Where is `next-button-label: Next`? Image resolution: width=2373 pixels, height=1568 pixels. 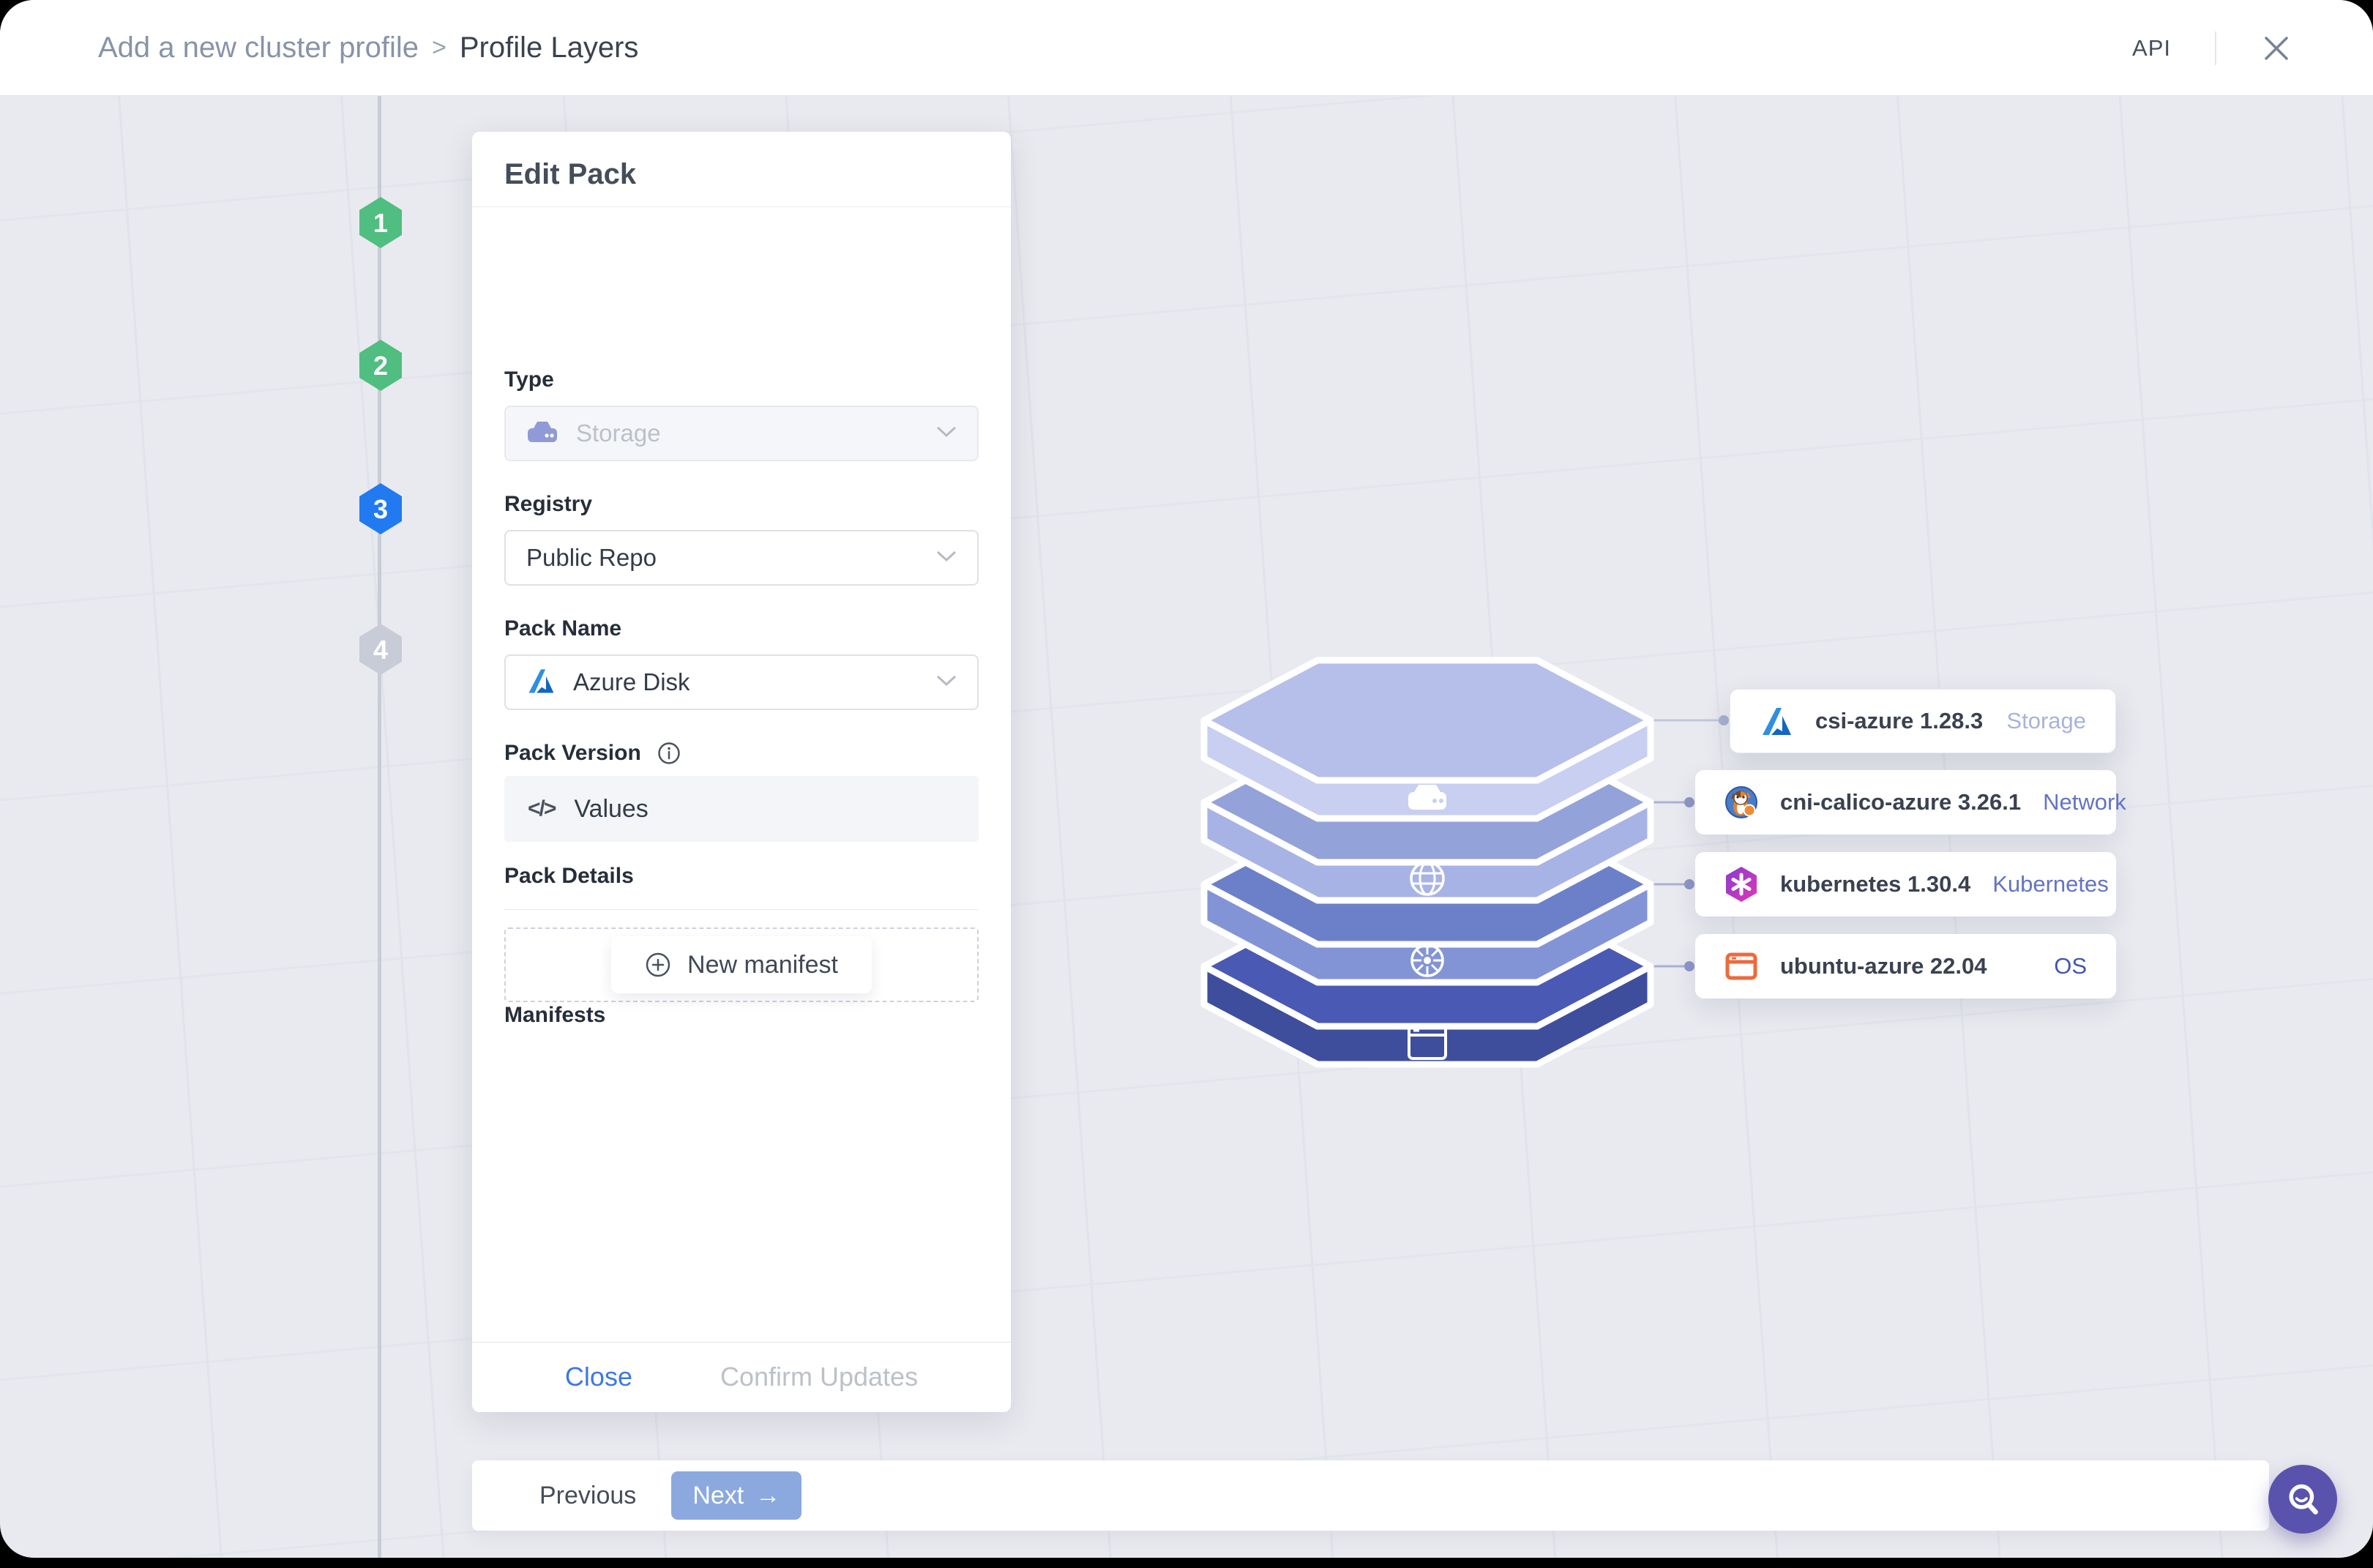 next-button-label: Next is located at coordinates (718, 1495).